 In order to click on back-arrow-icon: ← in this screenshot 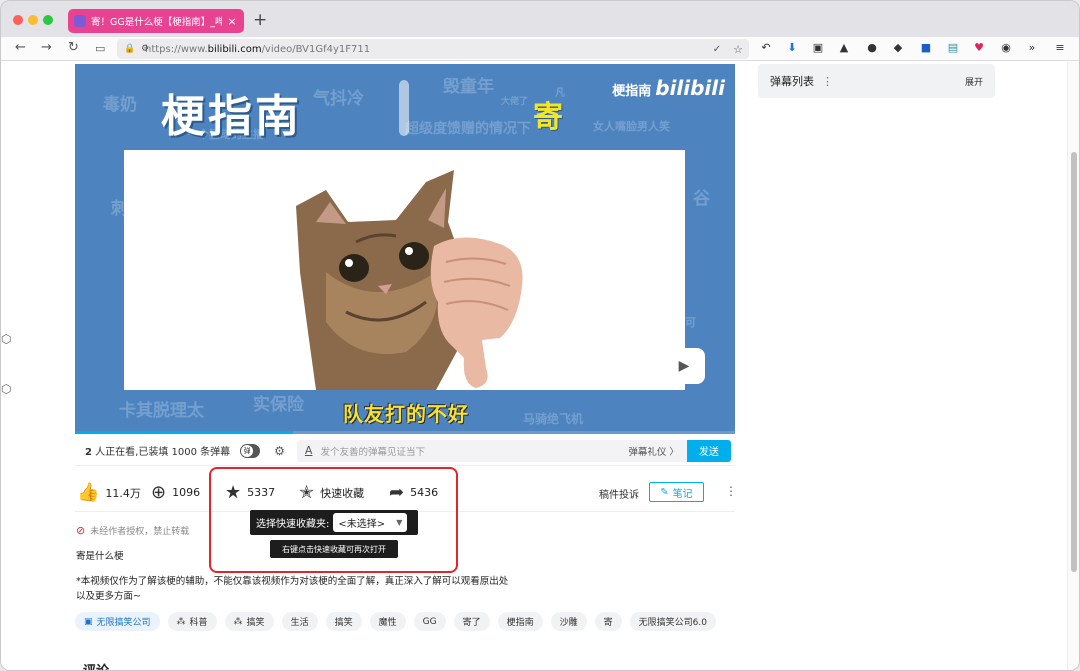, I will do `click(20, 47)`.